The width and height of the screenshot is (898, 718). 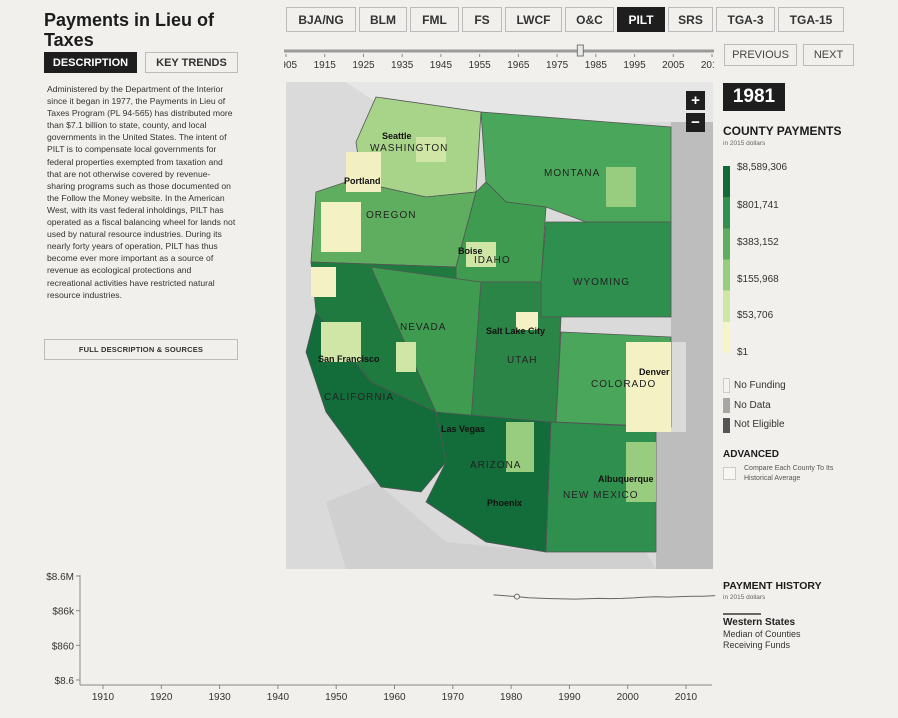 What do you see at coordinates (409, 148) in the screenshot?
I see `label-washington: WASHINGTON` at bounding box center [409, 148].